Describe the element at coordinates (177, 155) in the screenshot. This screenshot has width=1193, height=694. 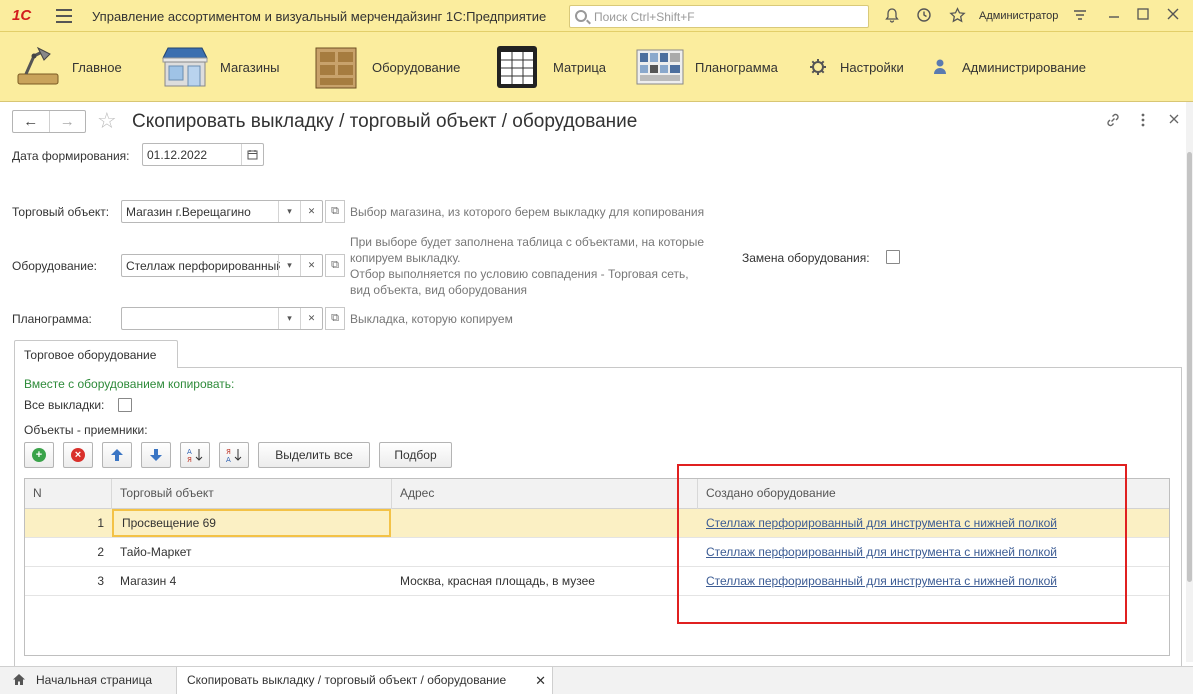
I see `date-value: 01.12.2022` at that location.